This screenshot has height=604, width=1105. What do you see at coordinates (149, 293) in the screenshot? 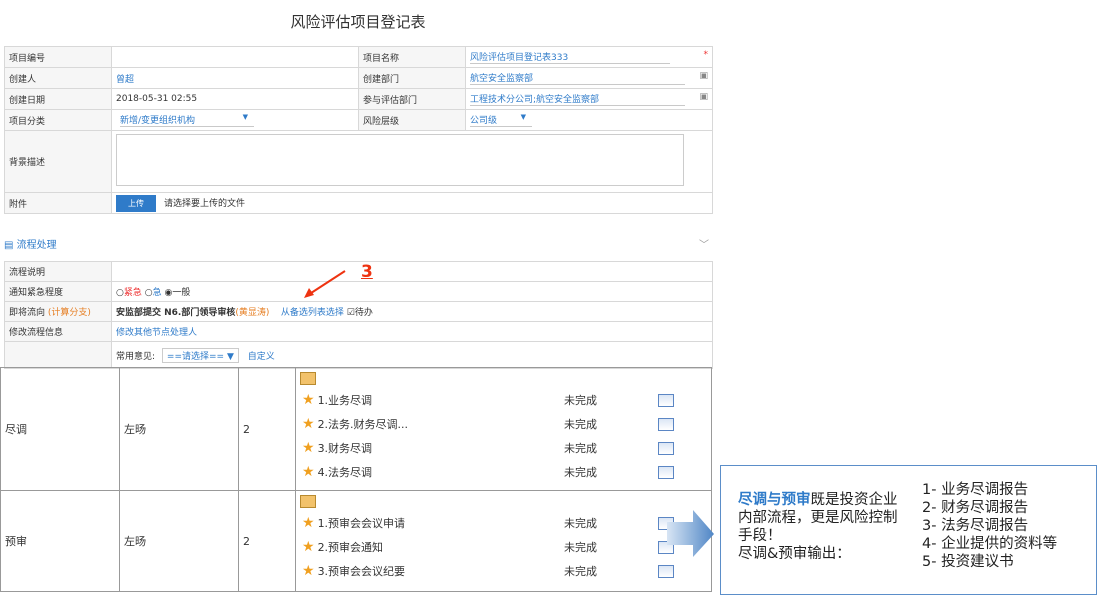
I see `radio-quick: ○` at bounding box center [149, 293].